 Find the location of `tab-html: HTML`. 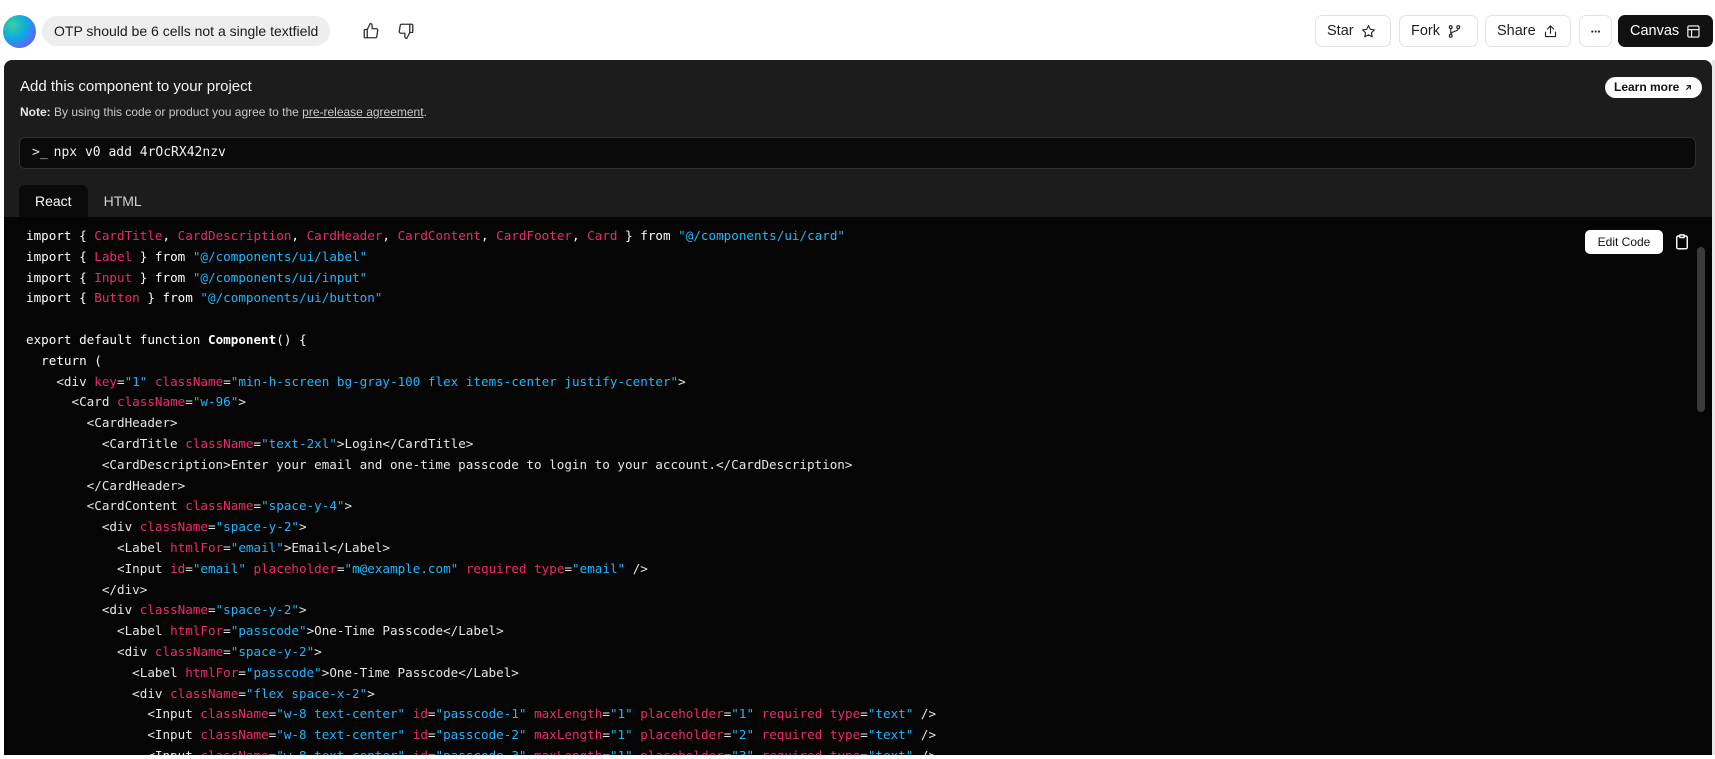

tab-html: HTML is located at coordinates (123, 201).